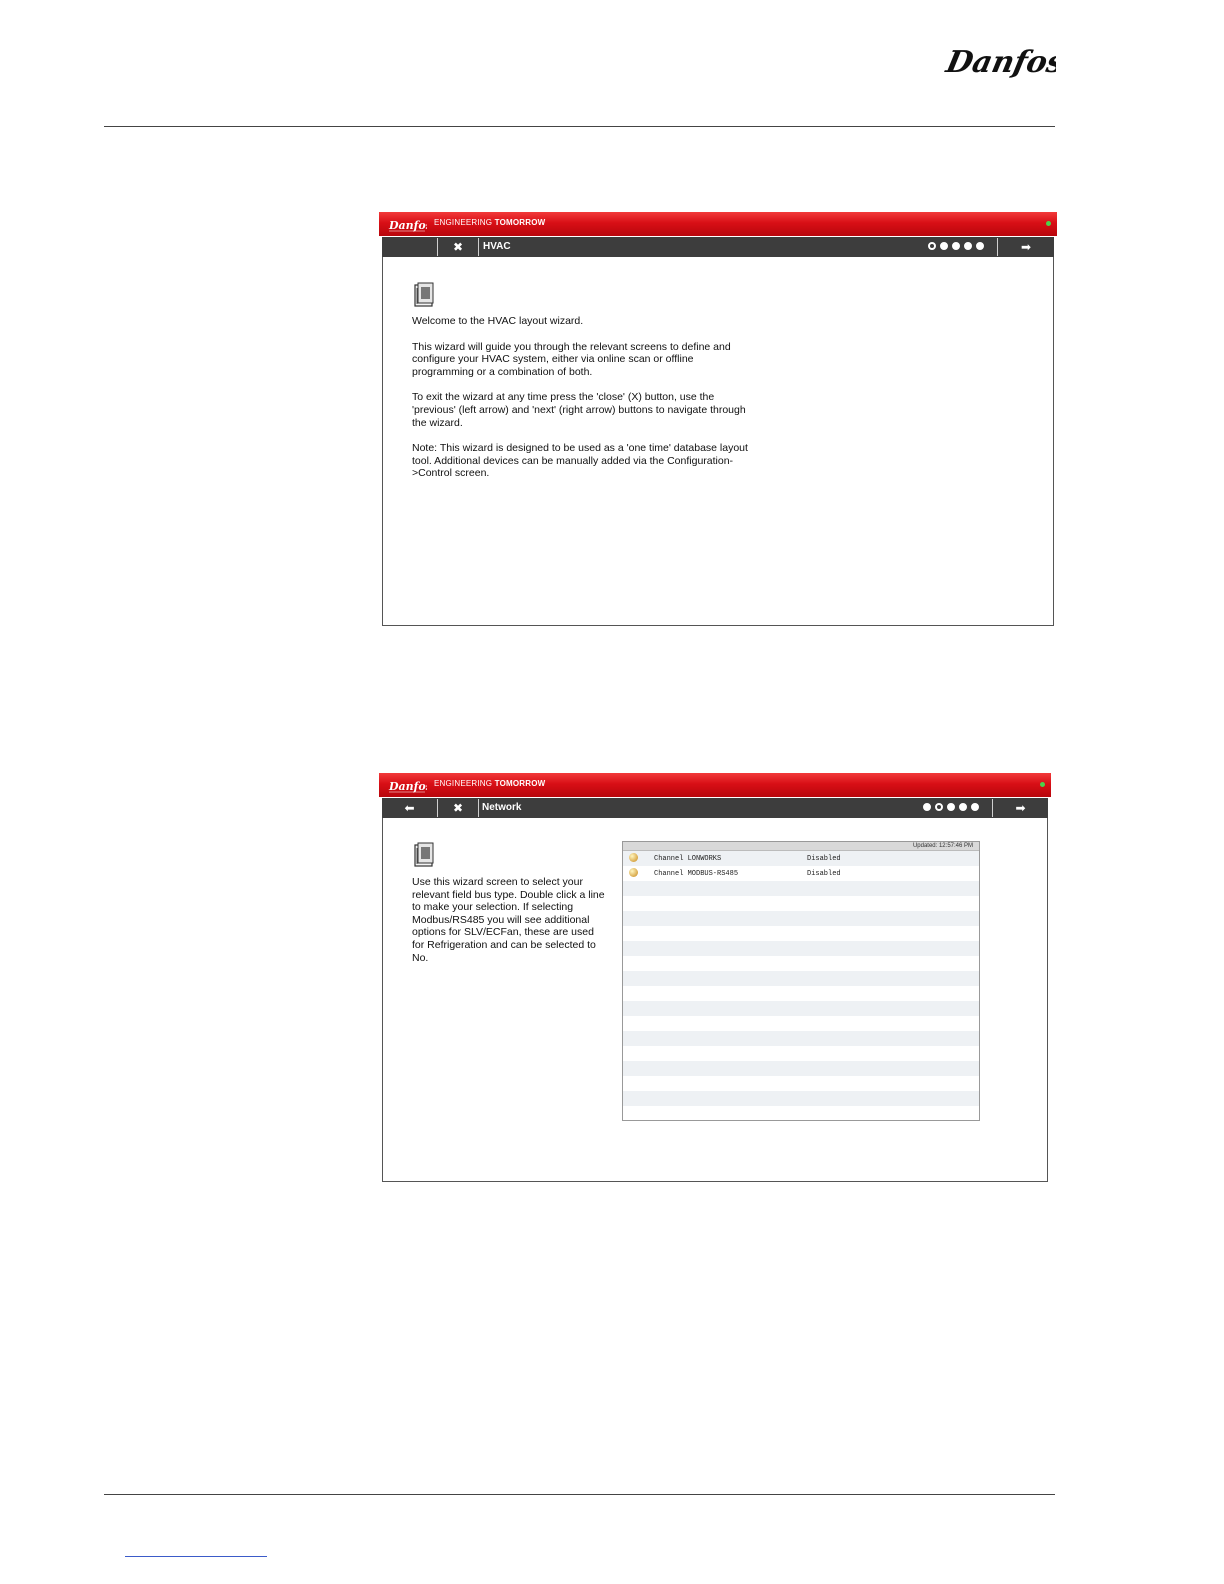 The height and width of the screenshot is (1584, 1224). I want to click on header-rule, so click(579, 126).